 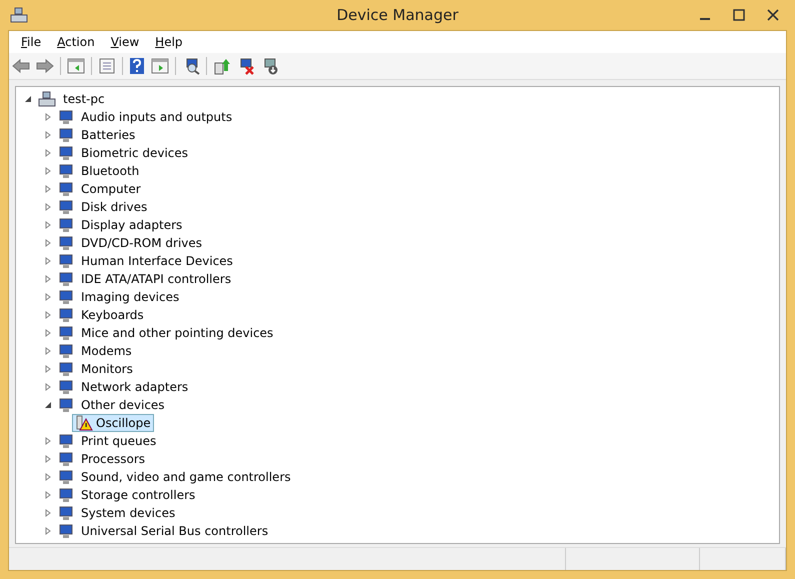 What do you see at coordinates (177, 333) in the screenshot?
I see `tree-item: Mice and other pointing devices` at bounding box center [177, 333].